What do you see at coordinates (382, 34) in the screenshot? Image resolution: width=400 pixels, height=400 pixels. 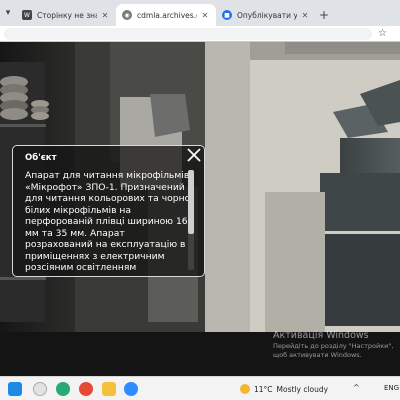 I see `bookmark-star-icon: ☆` at bounding box center [382, 34].